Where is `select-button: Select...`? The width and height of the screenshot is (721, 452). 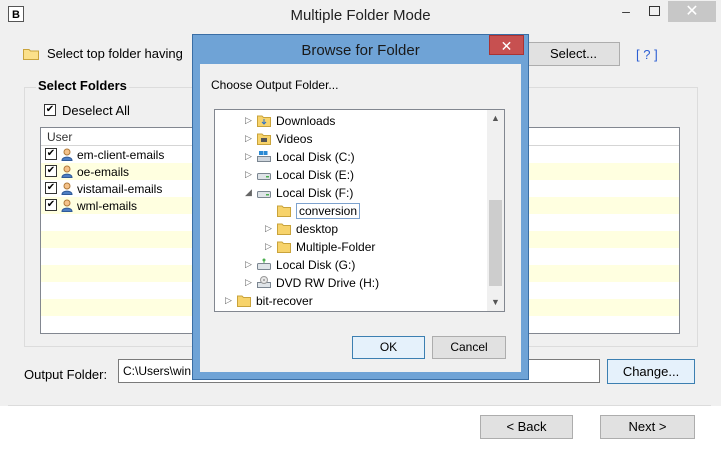 select-button: Select... is located at coordinates (573, 54).